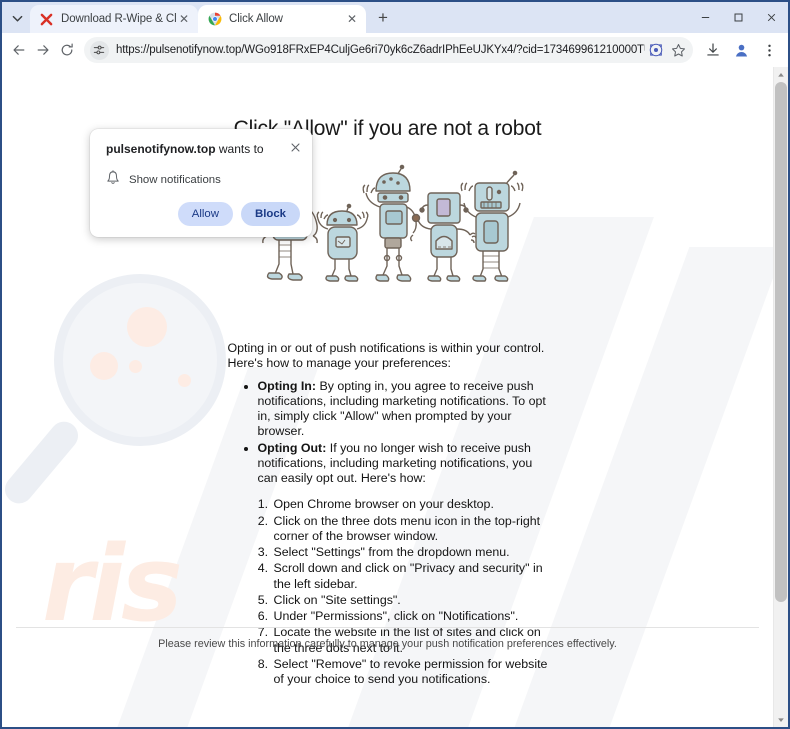 The image size is (790, 729). Describe the element at coordinates (678, 50) in the screenshot. I see `bookmark-star-icon` at that location.